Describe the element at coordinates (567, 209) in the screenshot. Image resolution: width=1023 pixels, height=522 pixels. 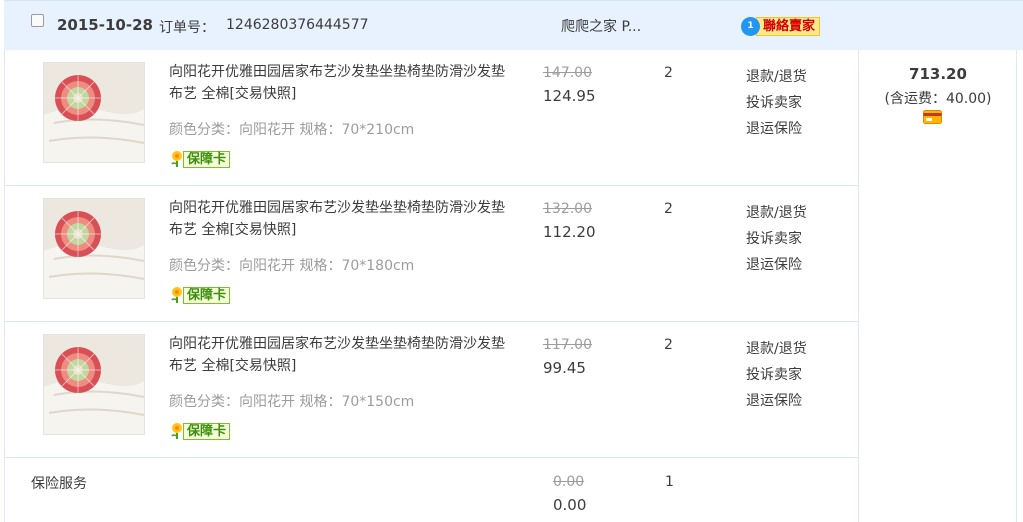
I see `original-price: 132.00` at that location.